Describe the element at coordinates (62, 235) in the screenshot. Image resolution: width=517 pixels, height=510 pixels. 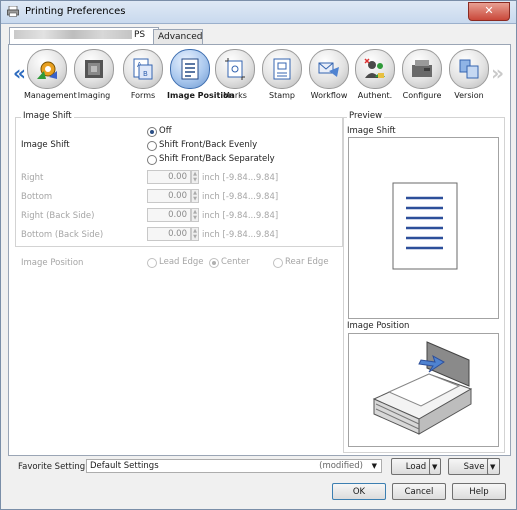
I see `bottom-back-label: Bottom (Back Side)` at that location.